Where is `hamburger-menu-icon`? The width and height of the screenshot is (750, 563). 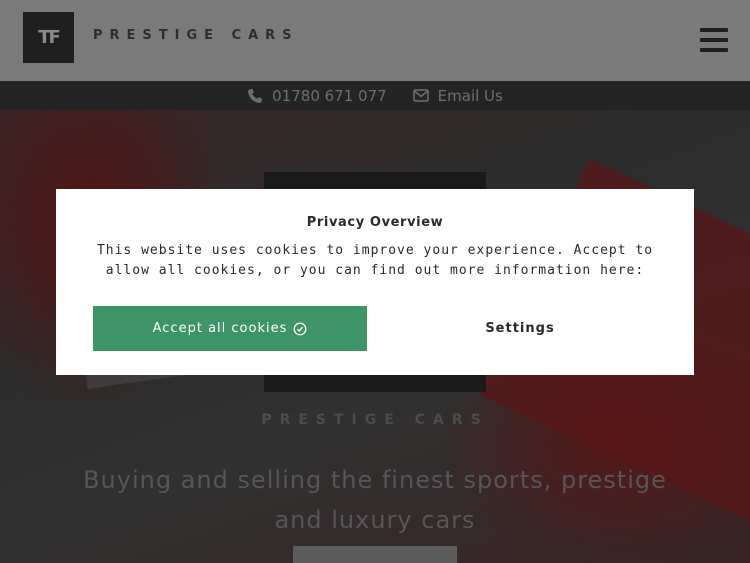 hamburger-menu-icon is located at coordinates (714, 40).